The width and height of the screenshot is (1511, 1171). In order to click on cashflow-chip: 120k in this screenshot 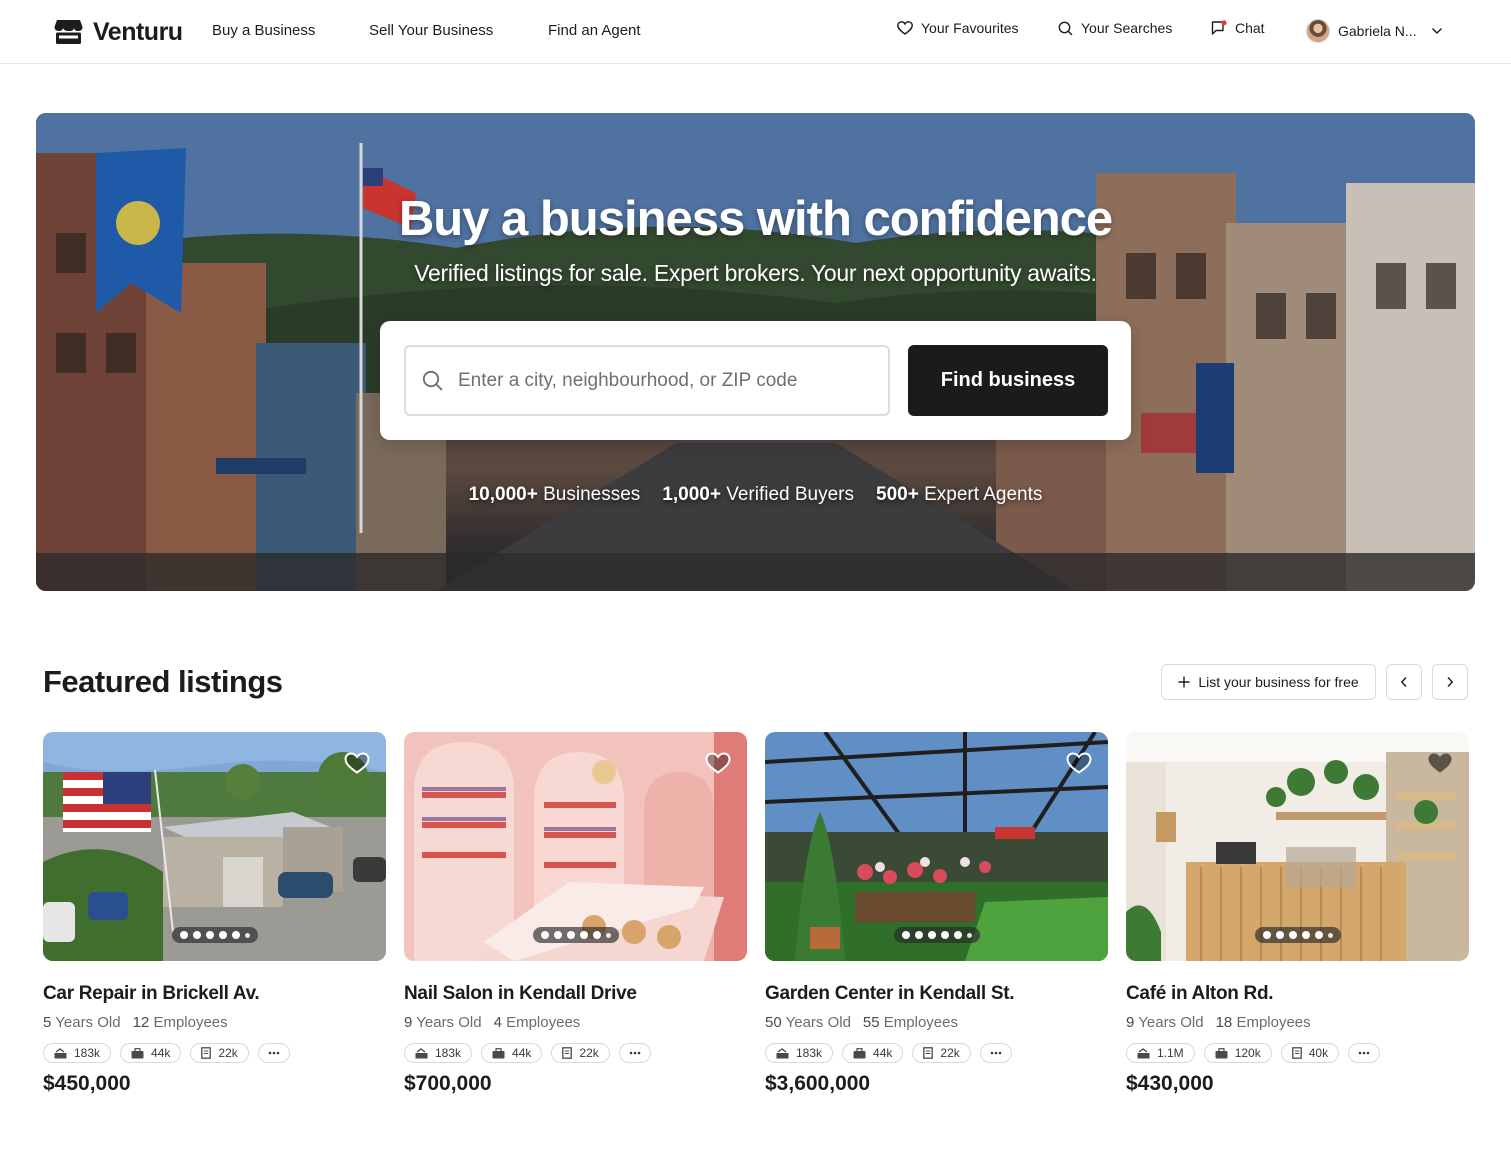, I will do `click(1237, 1053)`.